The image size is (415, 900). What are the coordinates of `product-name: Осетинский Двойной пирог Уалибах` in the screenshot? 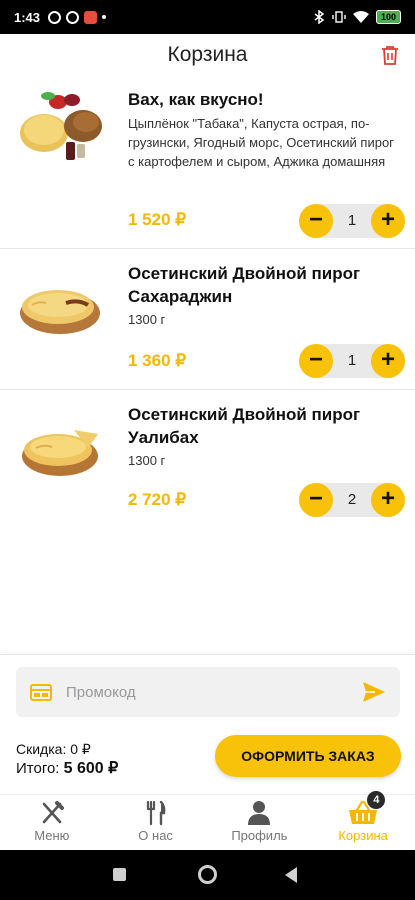 It's located at (244, 426).